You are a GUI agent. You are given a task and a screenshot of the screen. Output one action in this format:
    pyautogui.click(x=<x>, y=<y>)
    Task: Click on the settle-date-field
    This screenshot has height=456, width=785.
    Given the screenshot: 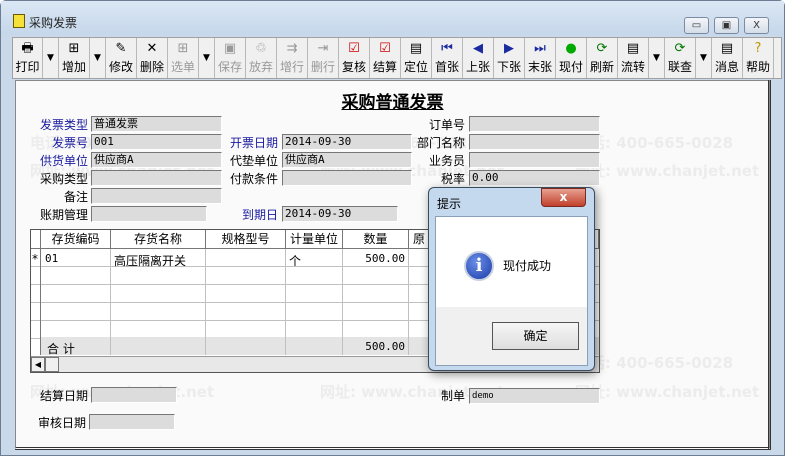 What is the action you would take?
    pyautogui.click(x=134, y=395)
    